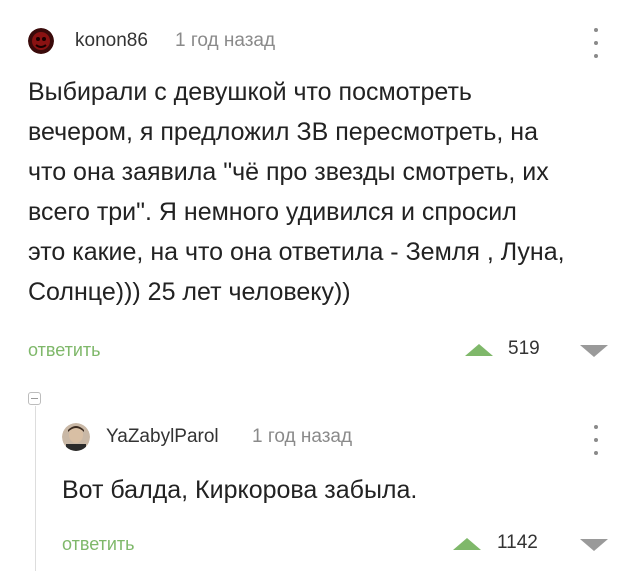  What do you see at coordinates (34, 398) in the screenshot?
I see `collapse-thread-icon` at bounding box center [34, 398].